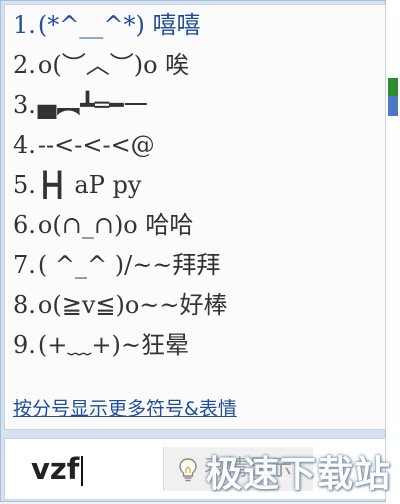 The image size is (400, 504). Describe the element at coordinates (24, 305) in the screenshot. I see `candidate-number: 8.` at that location.